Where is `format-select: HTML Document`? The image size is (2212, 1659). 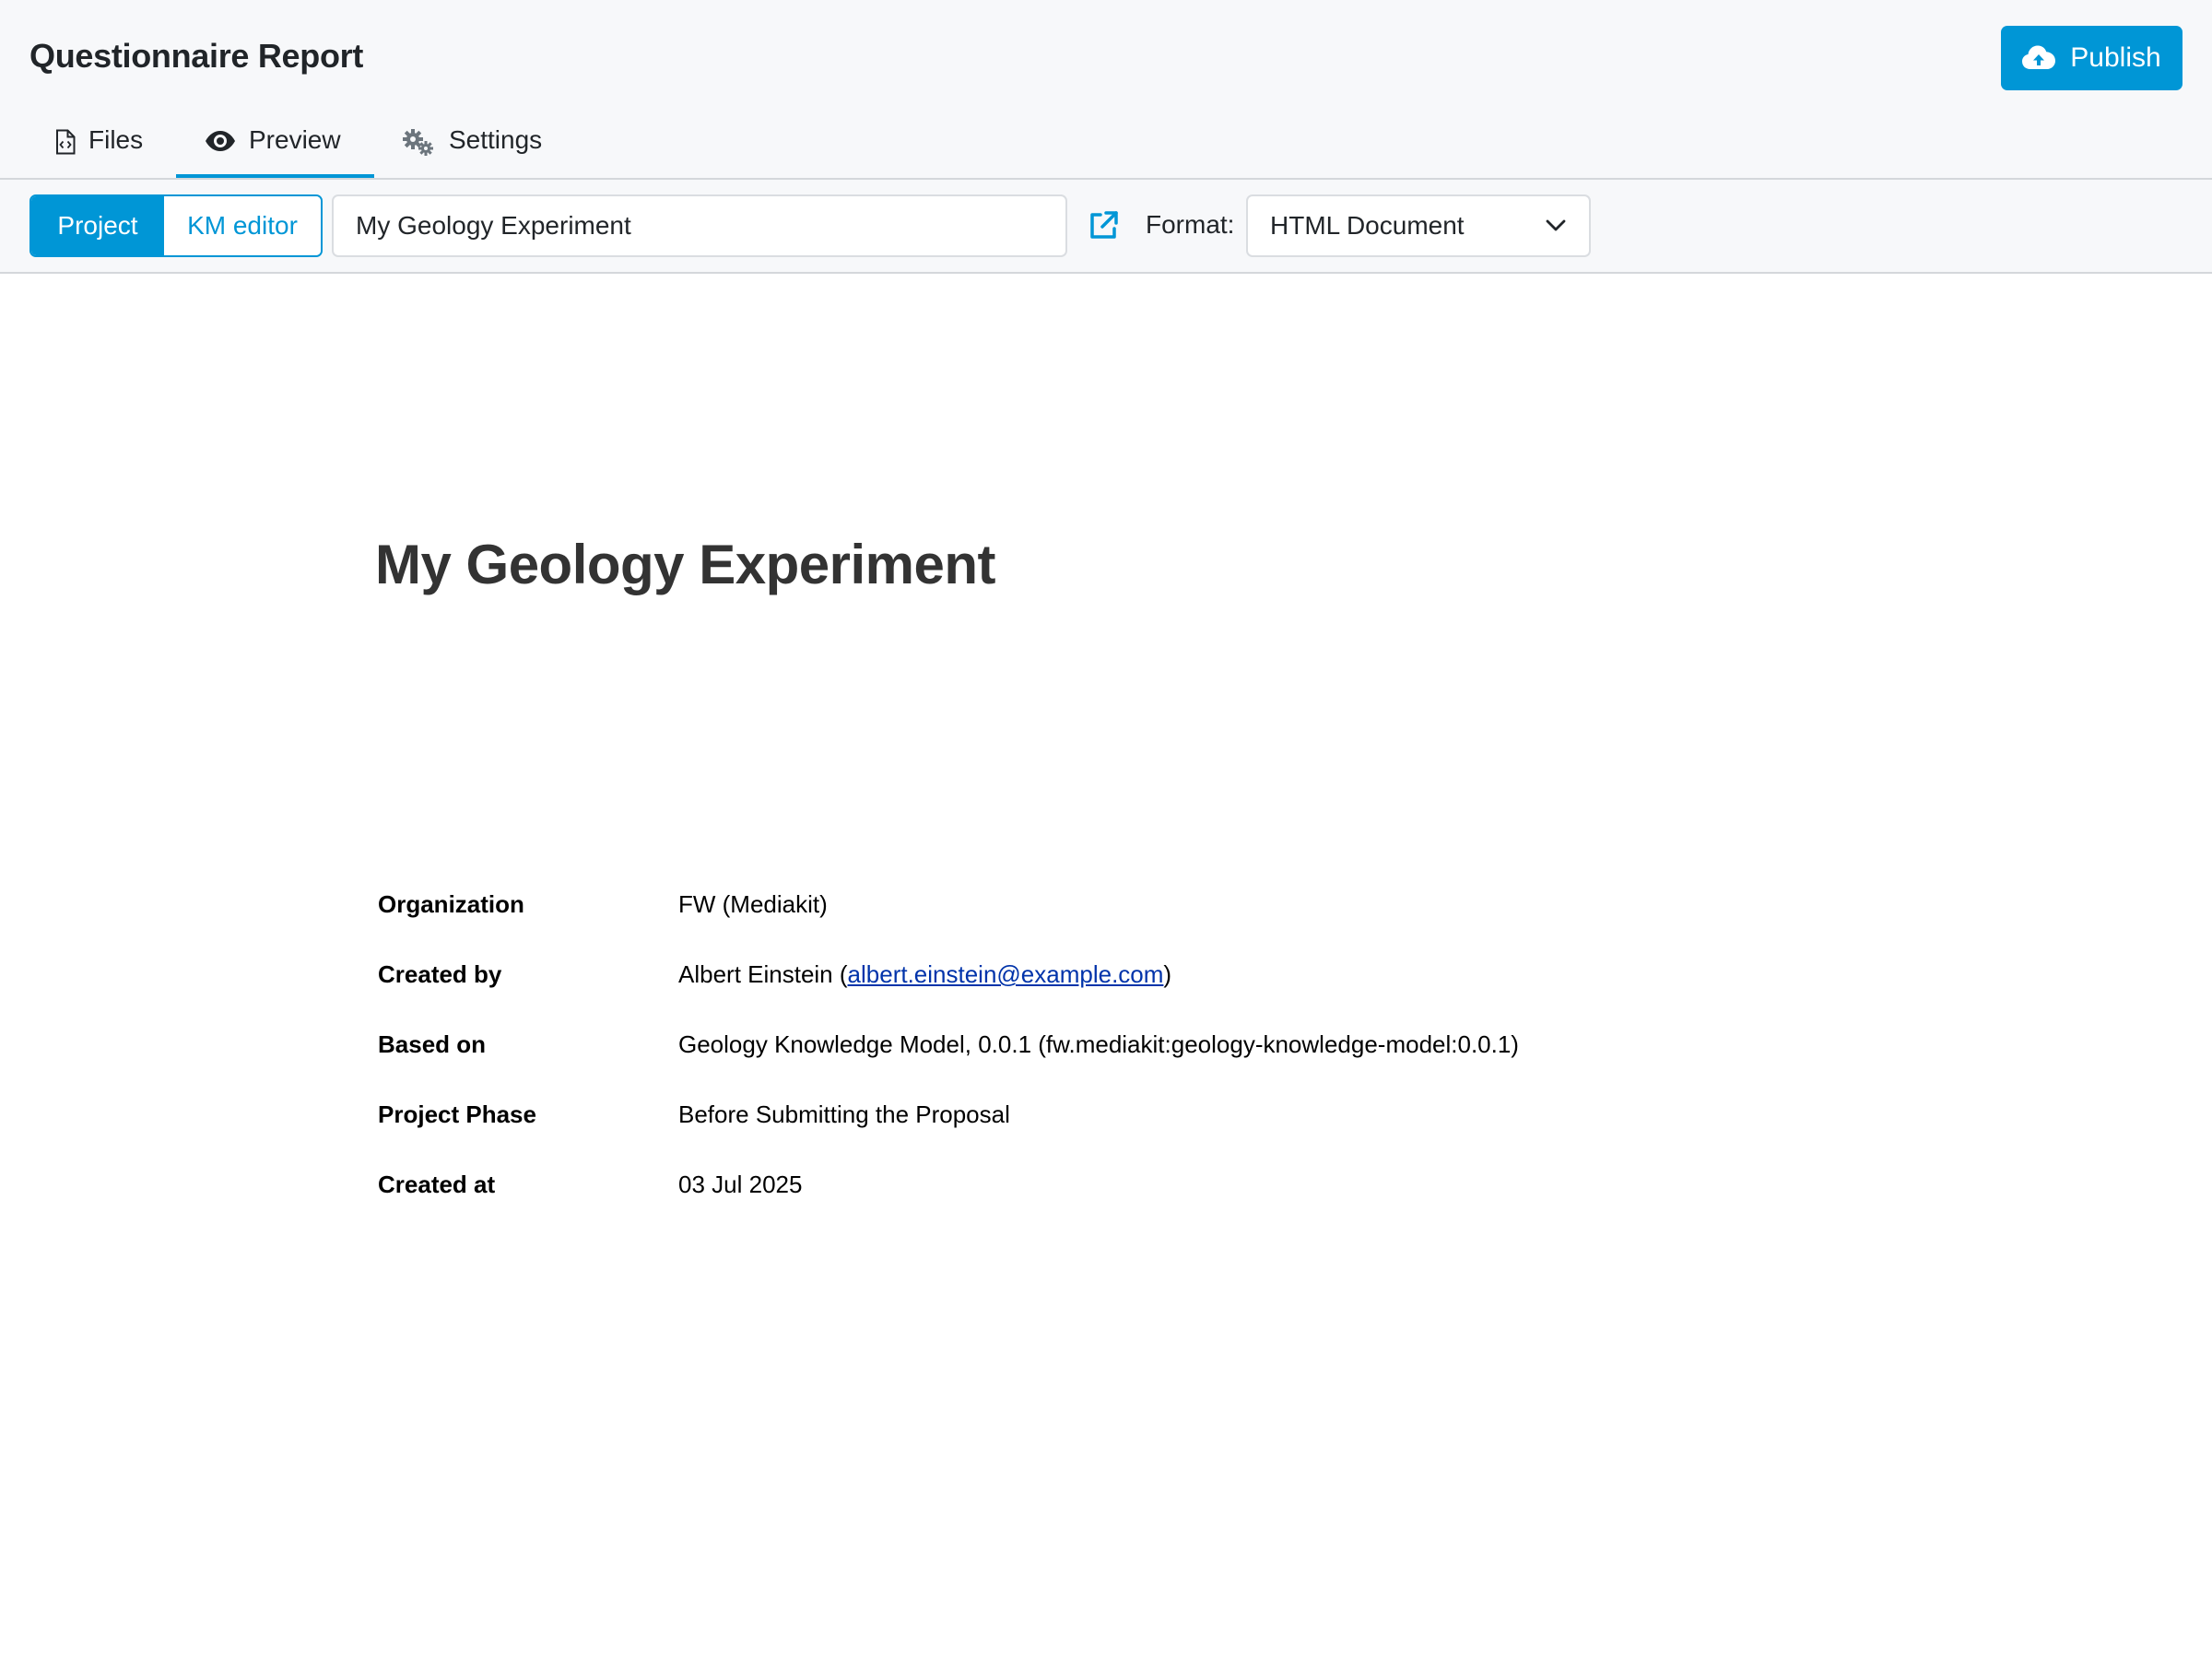 format-select: HTML Document is located at coordinates (1418, 225).